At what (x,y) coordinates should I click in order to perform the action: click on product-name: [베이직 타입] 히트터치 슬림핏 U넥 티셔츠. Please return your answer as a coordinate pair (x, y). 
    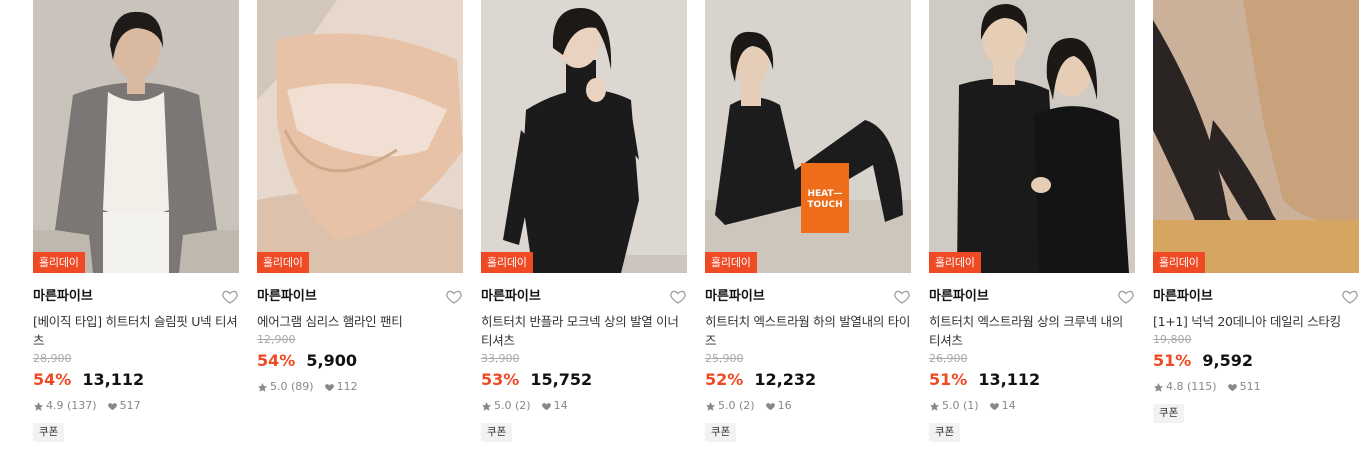
    Looking at the image, I should click on (136, 331).